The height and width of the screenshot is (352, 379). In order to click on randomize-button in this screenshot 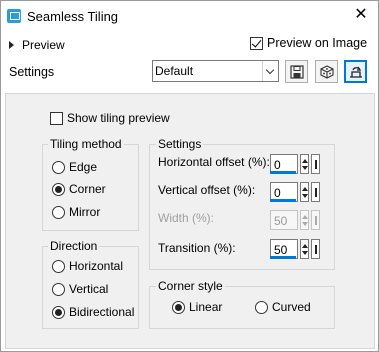, I will do `click(326, 71)`.